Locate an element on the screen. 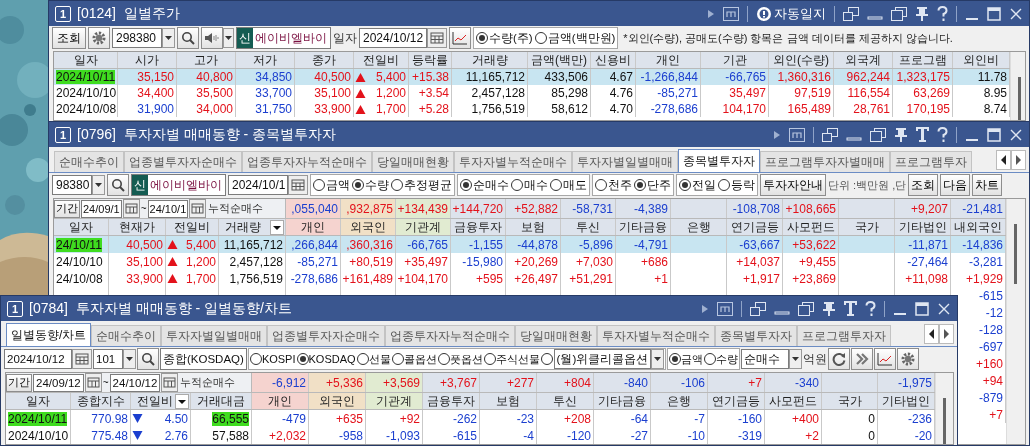  table-row: 2024/10/10 34,400 35,500 33,700 35,100 1,200 +3.54 2,457,128 85,298 4.76 -85,271 35,497 97,519 116,554 63,269 8.95 is located at coordinates (532, 93).